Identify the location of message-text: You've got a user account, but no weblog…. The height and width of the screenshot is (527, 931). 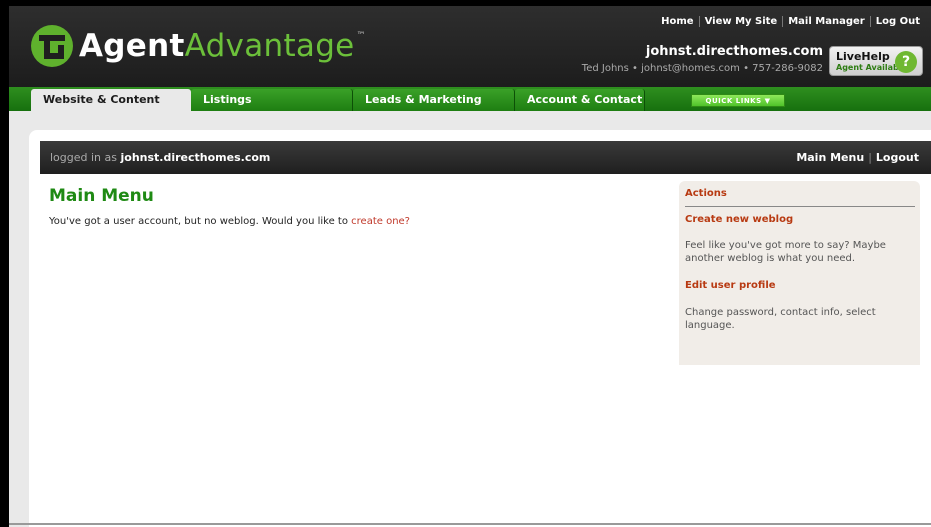
(200, 221).